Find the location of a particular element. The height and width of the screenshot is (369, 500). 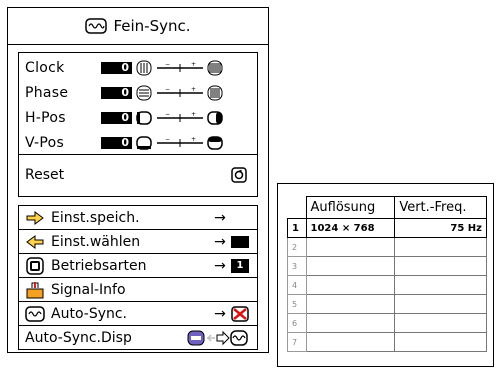

table-row: 2 is located at coordinates (387, 247).